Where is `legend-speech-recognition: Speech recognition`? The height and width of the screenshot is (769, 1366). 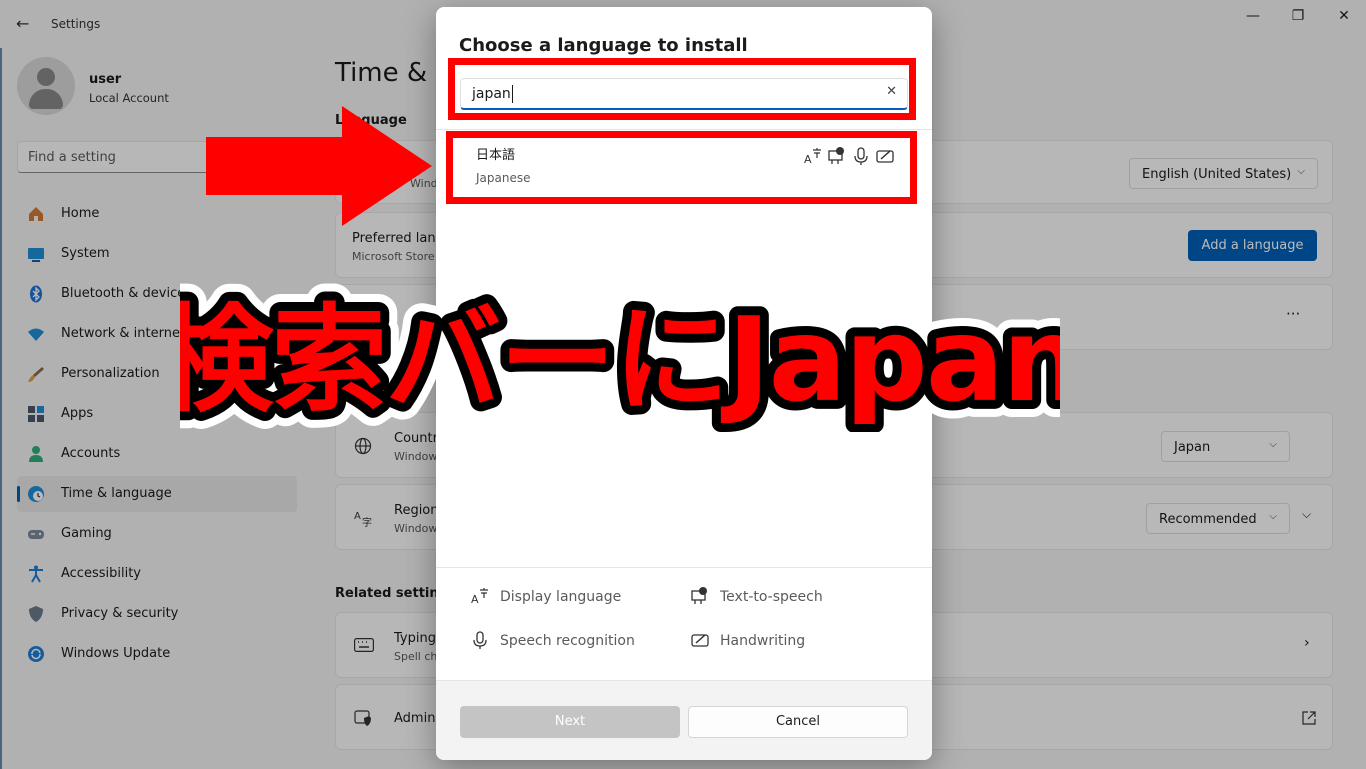 legend-speech-recognition: Speech recognition is located at coordinates (567, 641).